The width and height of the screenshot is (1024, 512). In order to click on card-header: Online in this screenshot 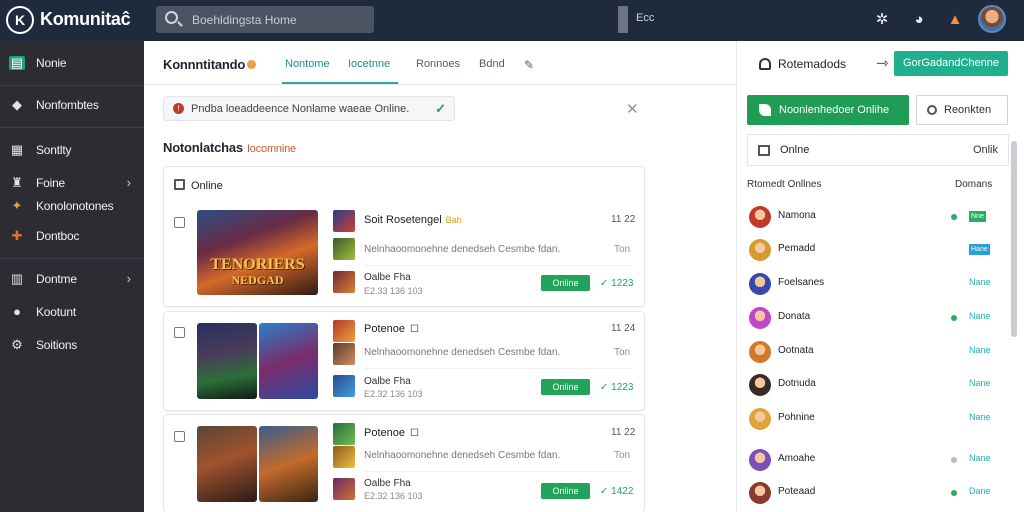, I will do `click(198, 185)`.